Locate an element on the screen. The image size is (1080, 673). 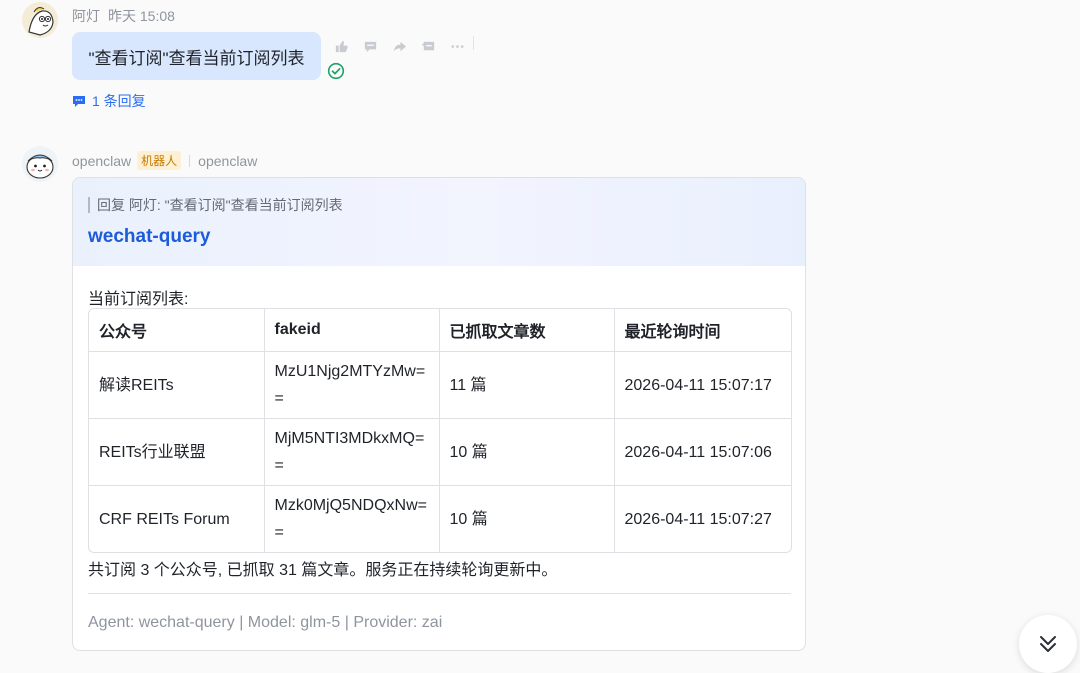
table-cell: 2026-04-11 15:07:06 is located at coordinates (702, 452).